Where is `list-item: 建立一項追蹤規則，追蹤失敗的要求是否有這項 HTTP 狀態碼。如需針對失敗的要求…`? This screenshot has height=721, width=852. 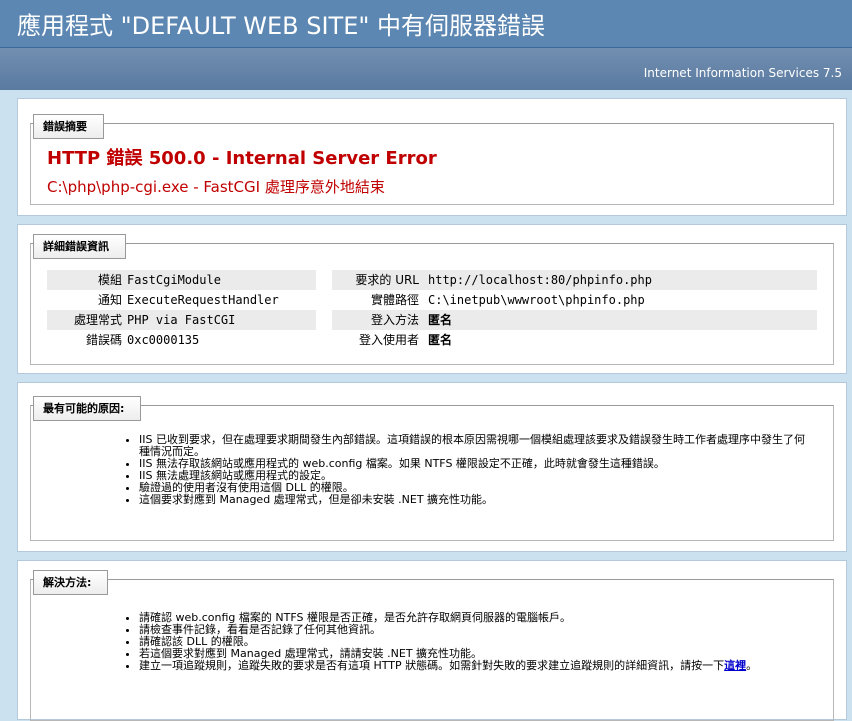
list-item: 建立一項追蹤規則，追蹤失敗的要求是否有這項 HTTP 狀態碼。如需針對失敗的要求… is located at coordinates (477, 666).